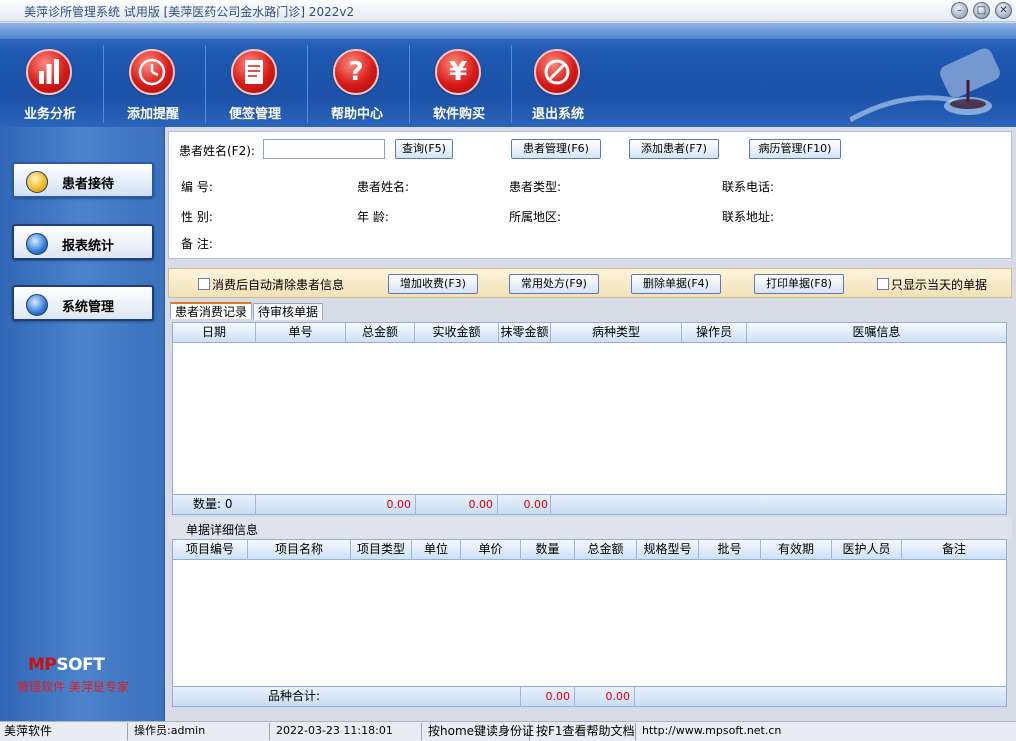 Image resolution: width=1016 pixels, height=741 pixels. What do you see at coordinates (347, 697) in the screenshot?
I see `variety-total-label: 品种合计:` at bounding box center [347, 697].